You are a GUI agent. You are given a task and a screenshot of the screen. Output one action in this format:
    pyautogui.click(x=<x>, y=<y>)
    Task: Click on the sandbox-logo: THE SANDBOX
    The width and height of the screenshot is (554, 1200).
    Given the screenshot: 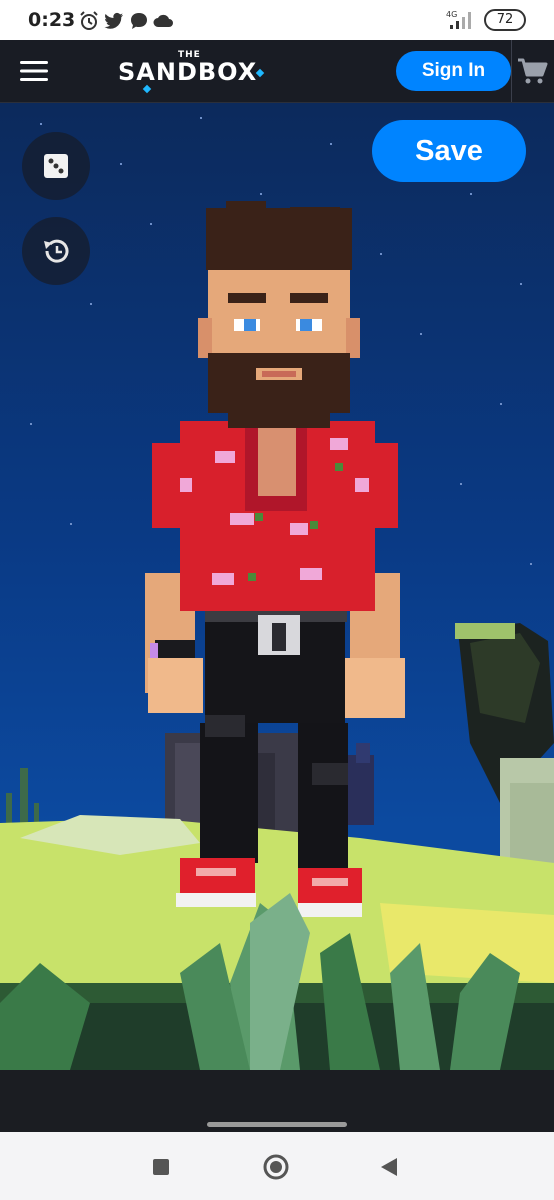 What is the action you would take?
    pyautogui.click(x=191, y=71)
    